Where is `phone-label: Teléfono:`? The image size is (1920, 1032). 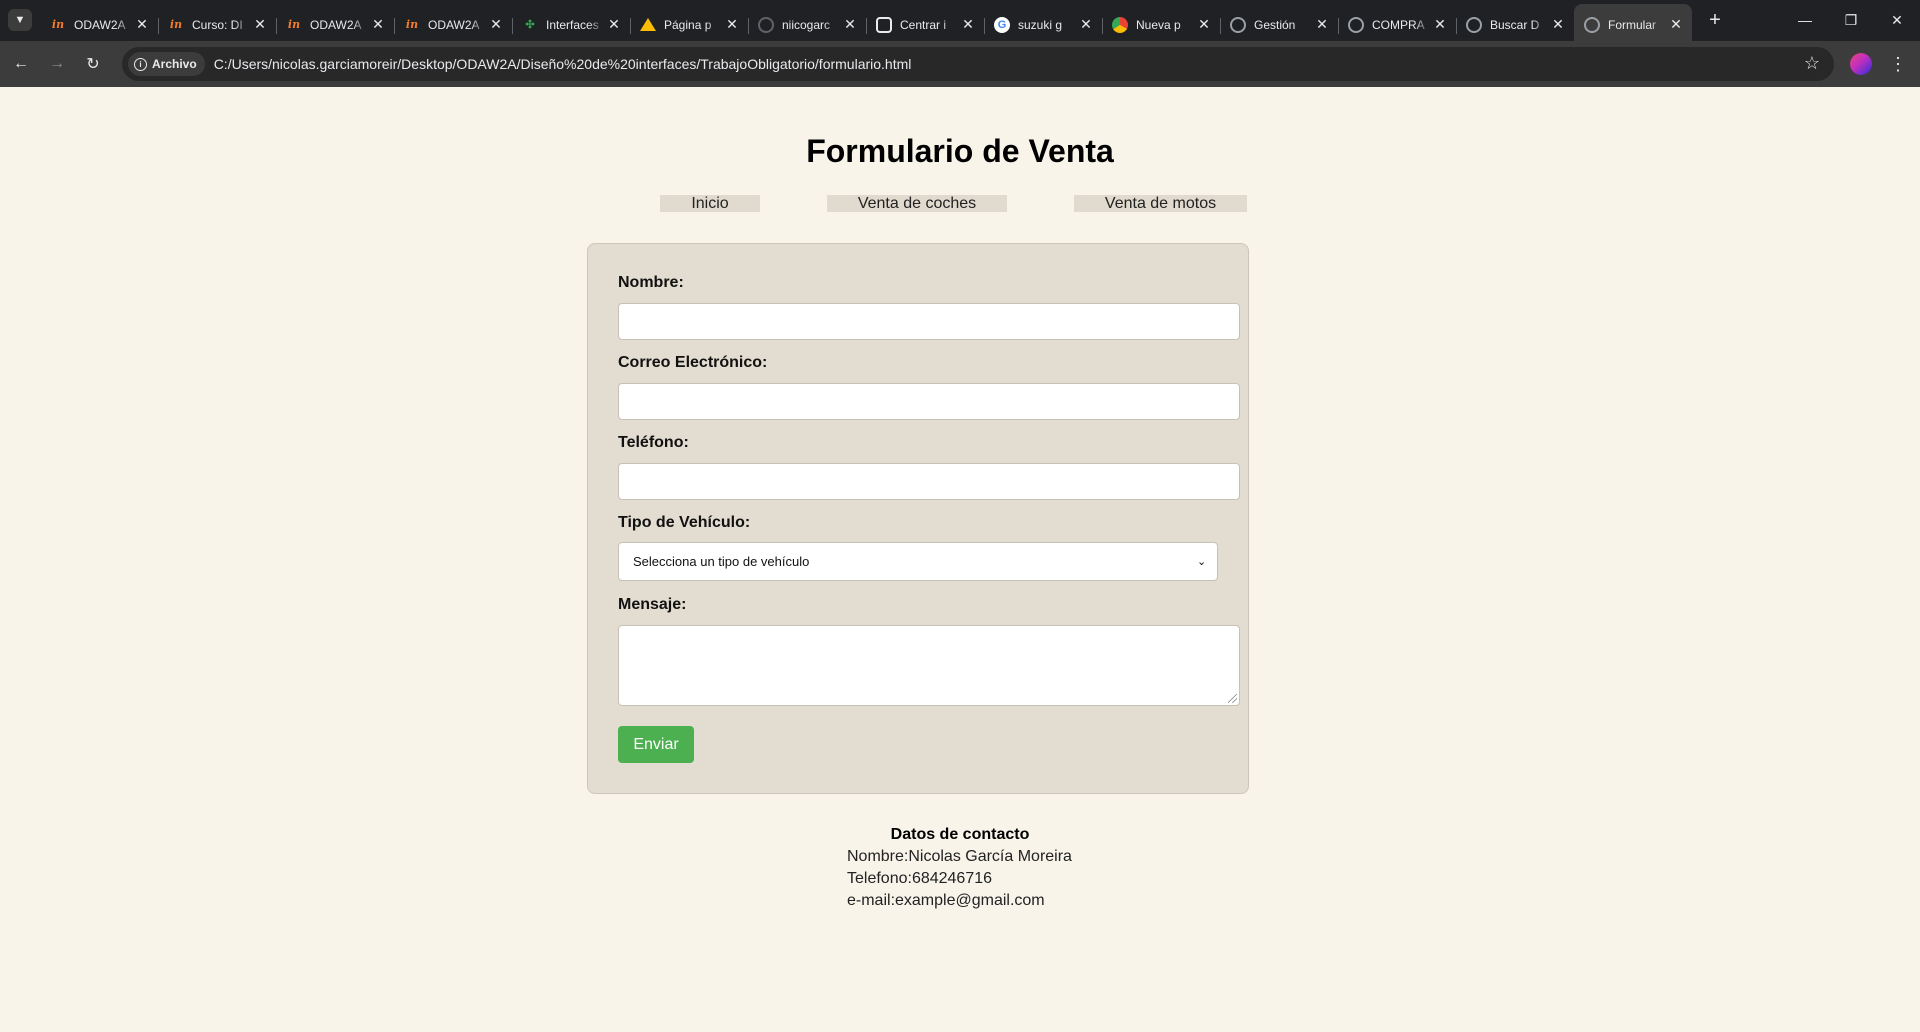 phone-label: Teléfono: is located at coordinates (653, 442).